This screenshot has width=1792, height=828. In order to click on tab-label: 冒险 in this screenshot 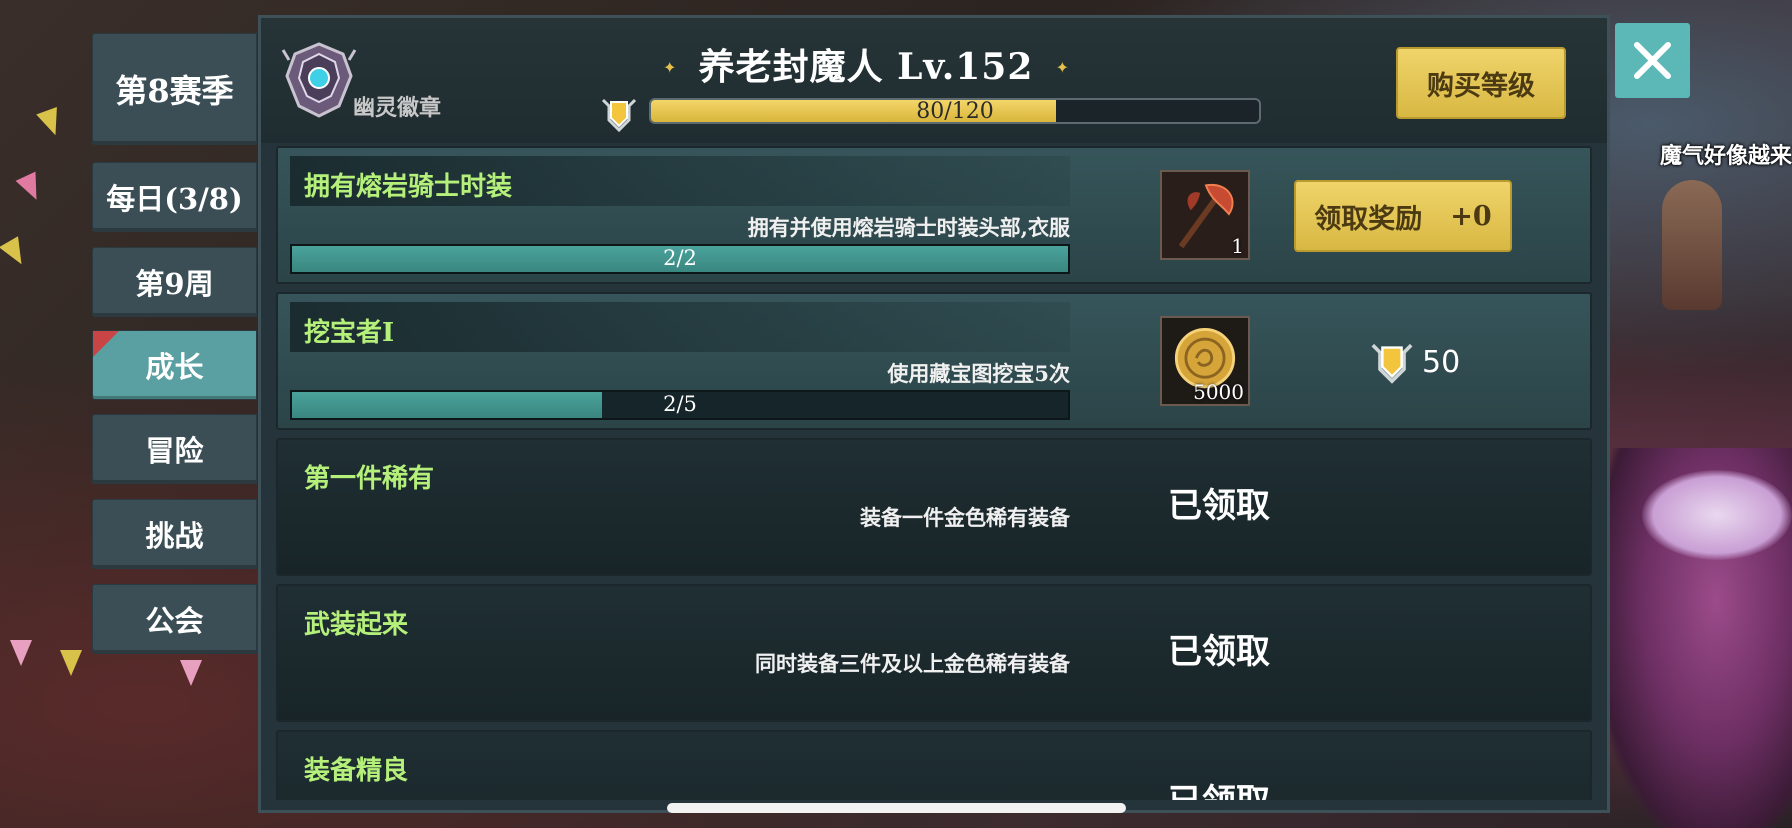, I will do `click(174, 451)`.